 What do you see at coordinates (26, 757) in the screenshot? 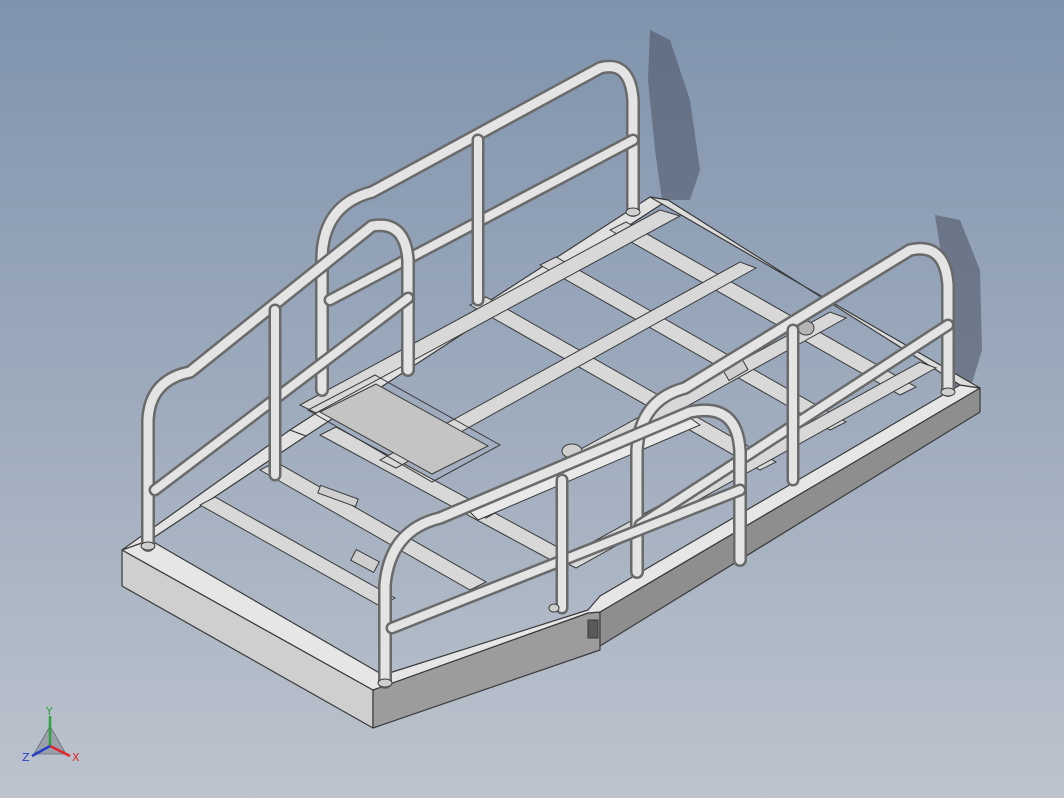
I see `z-axis-label: Z` at bounding box center [26, 757].